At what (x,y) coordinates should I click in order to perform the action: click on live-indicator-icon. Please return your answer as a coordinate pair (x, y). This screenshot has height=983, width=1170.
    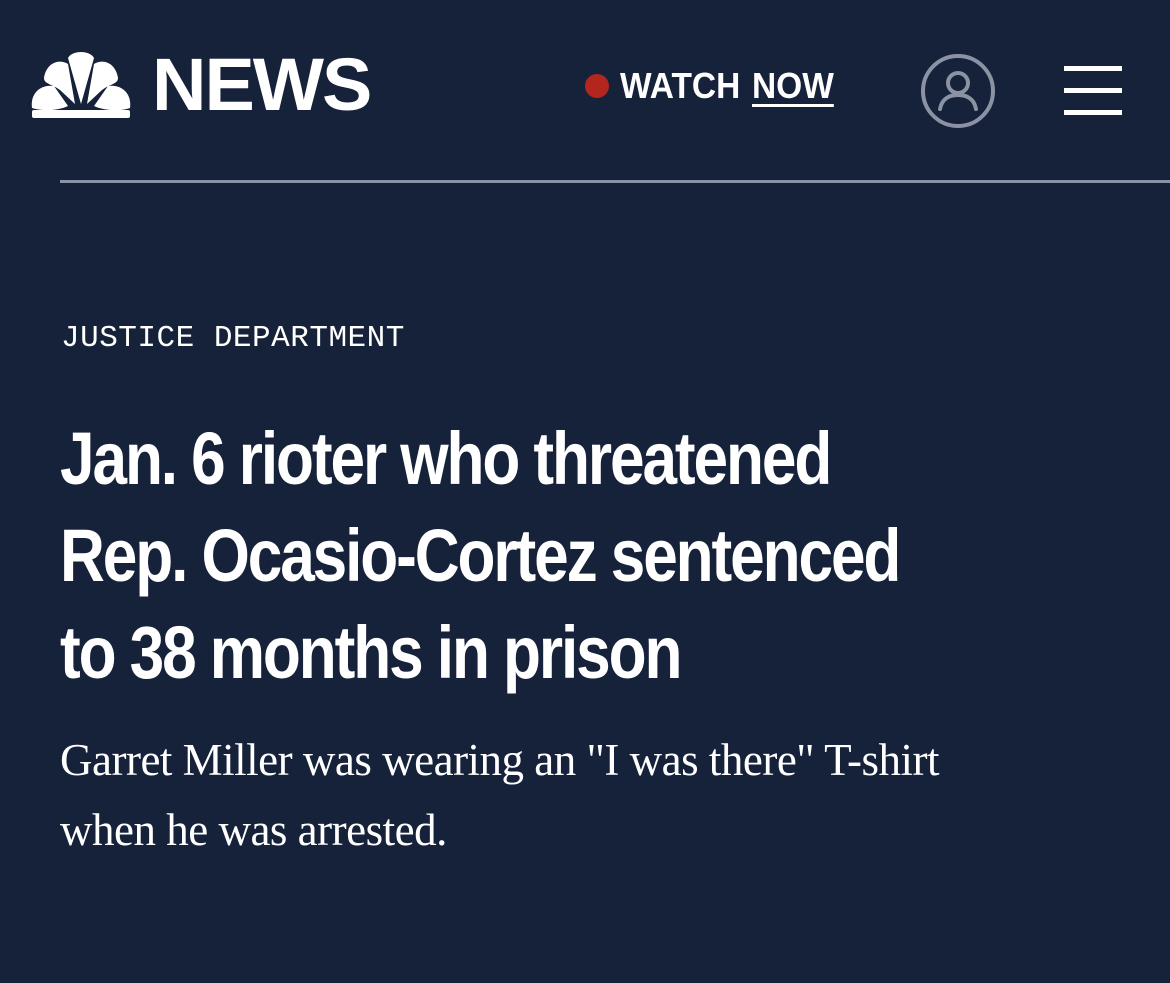
    Looking at the image, I should click on (597, 86).